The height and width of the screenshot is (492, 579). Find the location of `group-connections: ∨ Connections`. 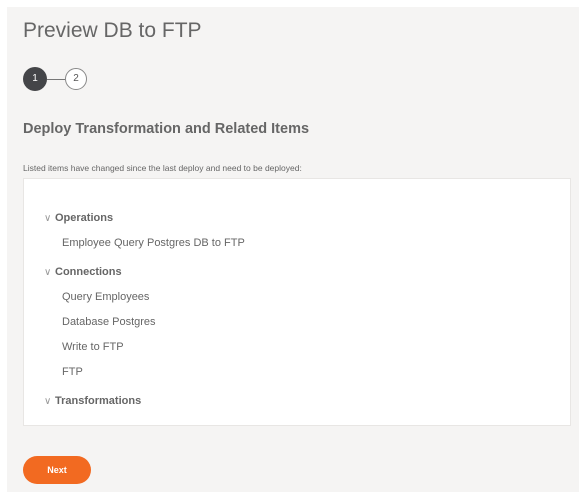

group-connections: ∨ Connections is located at coordinates (83, 272).